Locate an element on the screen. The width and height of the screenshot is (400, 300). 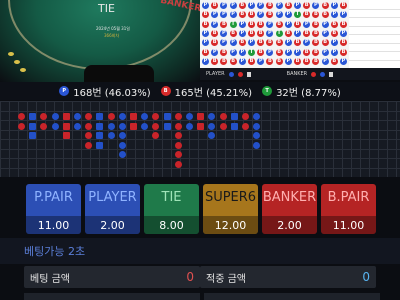
road-side-panel is located at coordinates (374, 34).